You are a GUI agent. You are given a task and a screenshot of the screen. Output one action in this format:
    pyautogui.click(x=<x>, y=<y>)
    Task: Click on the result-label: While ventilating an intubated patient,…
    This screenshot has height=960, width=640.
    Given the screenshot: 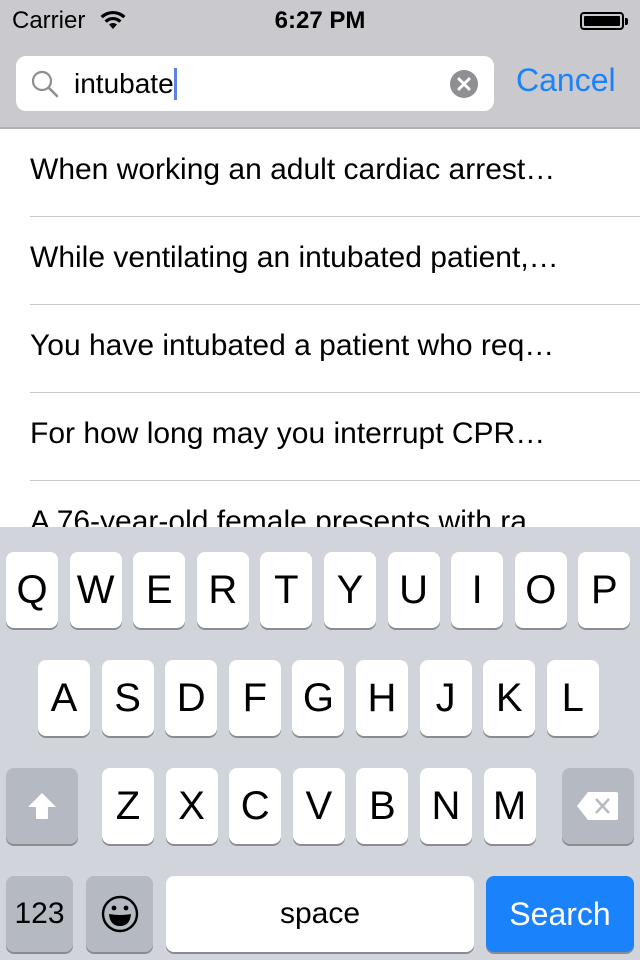 What is the action you would take?
    pyautogui.click(x=294, y=257)
    